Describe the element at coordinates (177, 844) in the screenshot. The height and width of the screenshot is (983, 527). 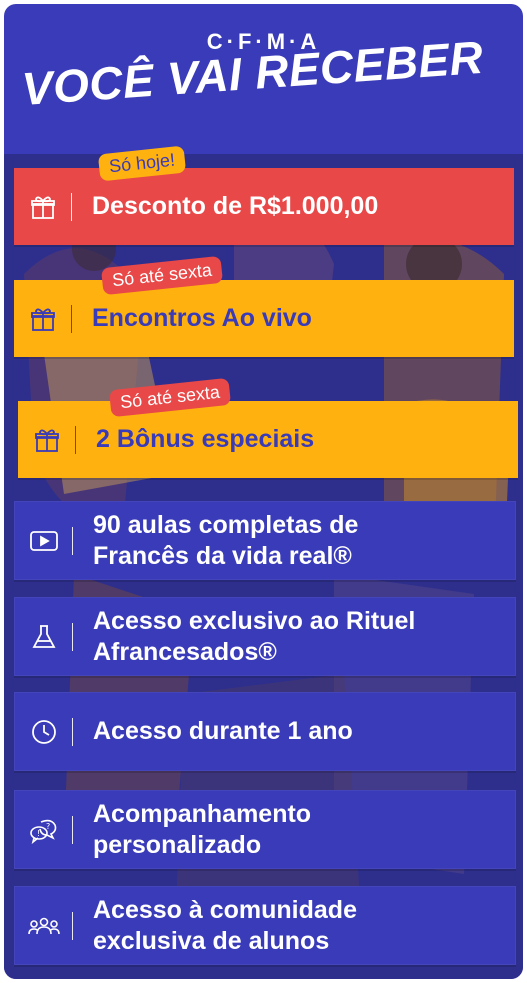
I see `benefit-text-line2: personalizado` at that location.